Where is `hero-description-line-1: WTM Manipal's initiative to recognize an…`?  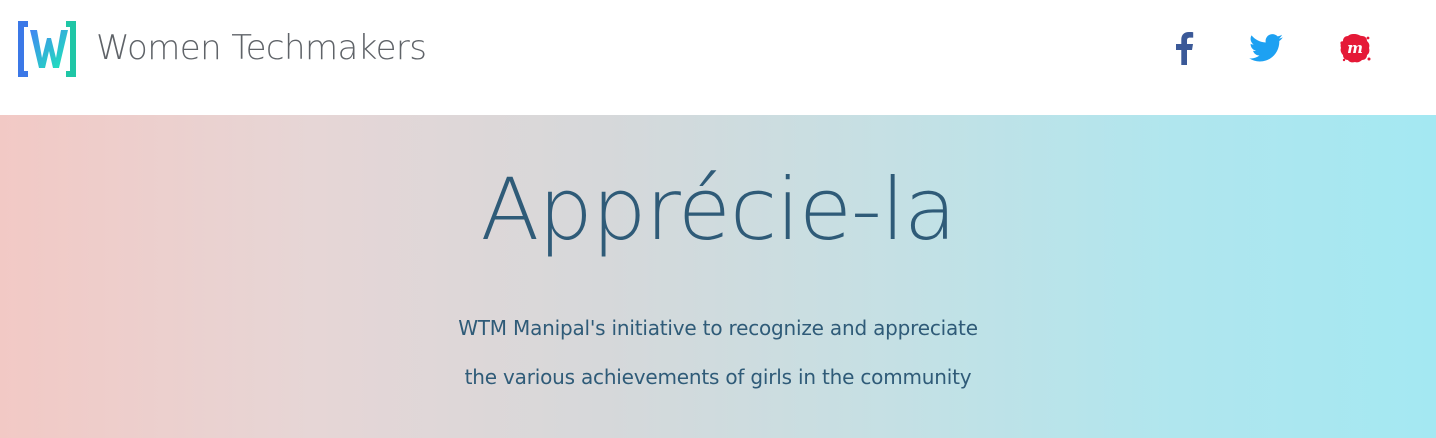 hero-description-line-1: WTM Manipal's initiative to recognize an… is located at coordinates (718, 328).